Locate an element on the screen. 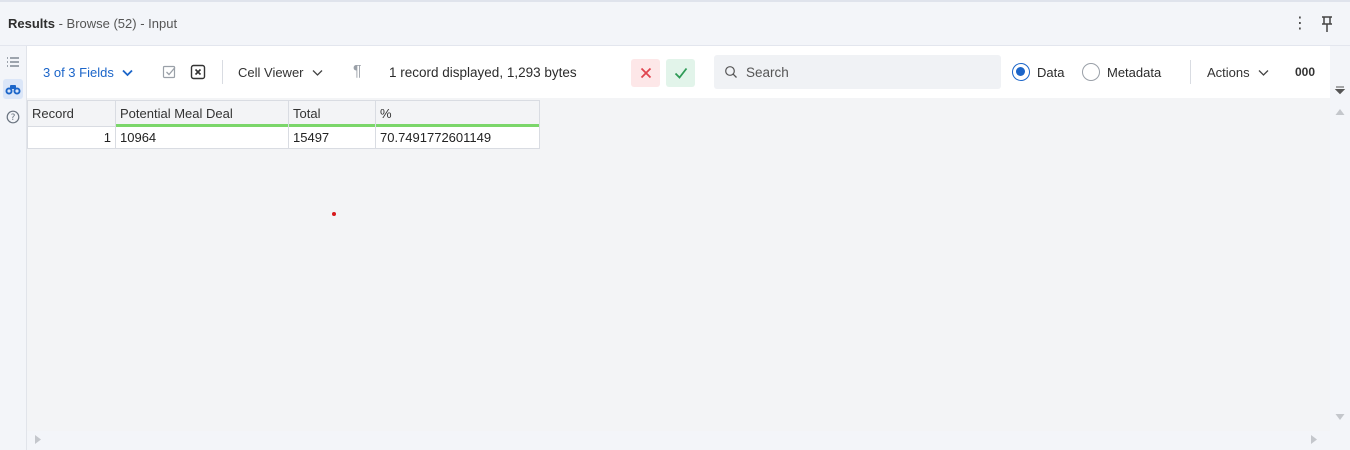  vertical-scrollbar is located at coordinates (1340, 264).